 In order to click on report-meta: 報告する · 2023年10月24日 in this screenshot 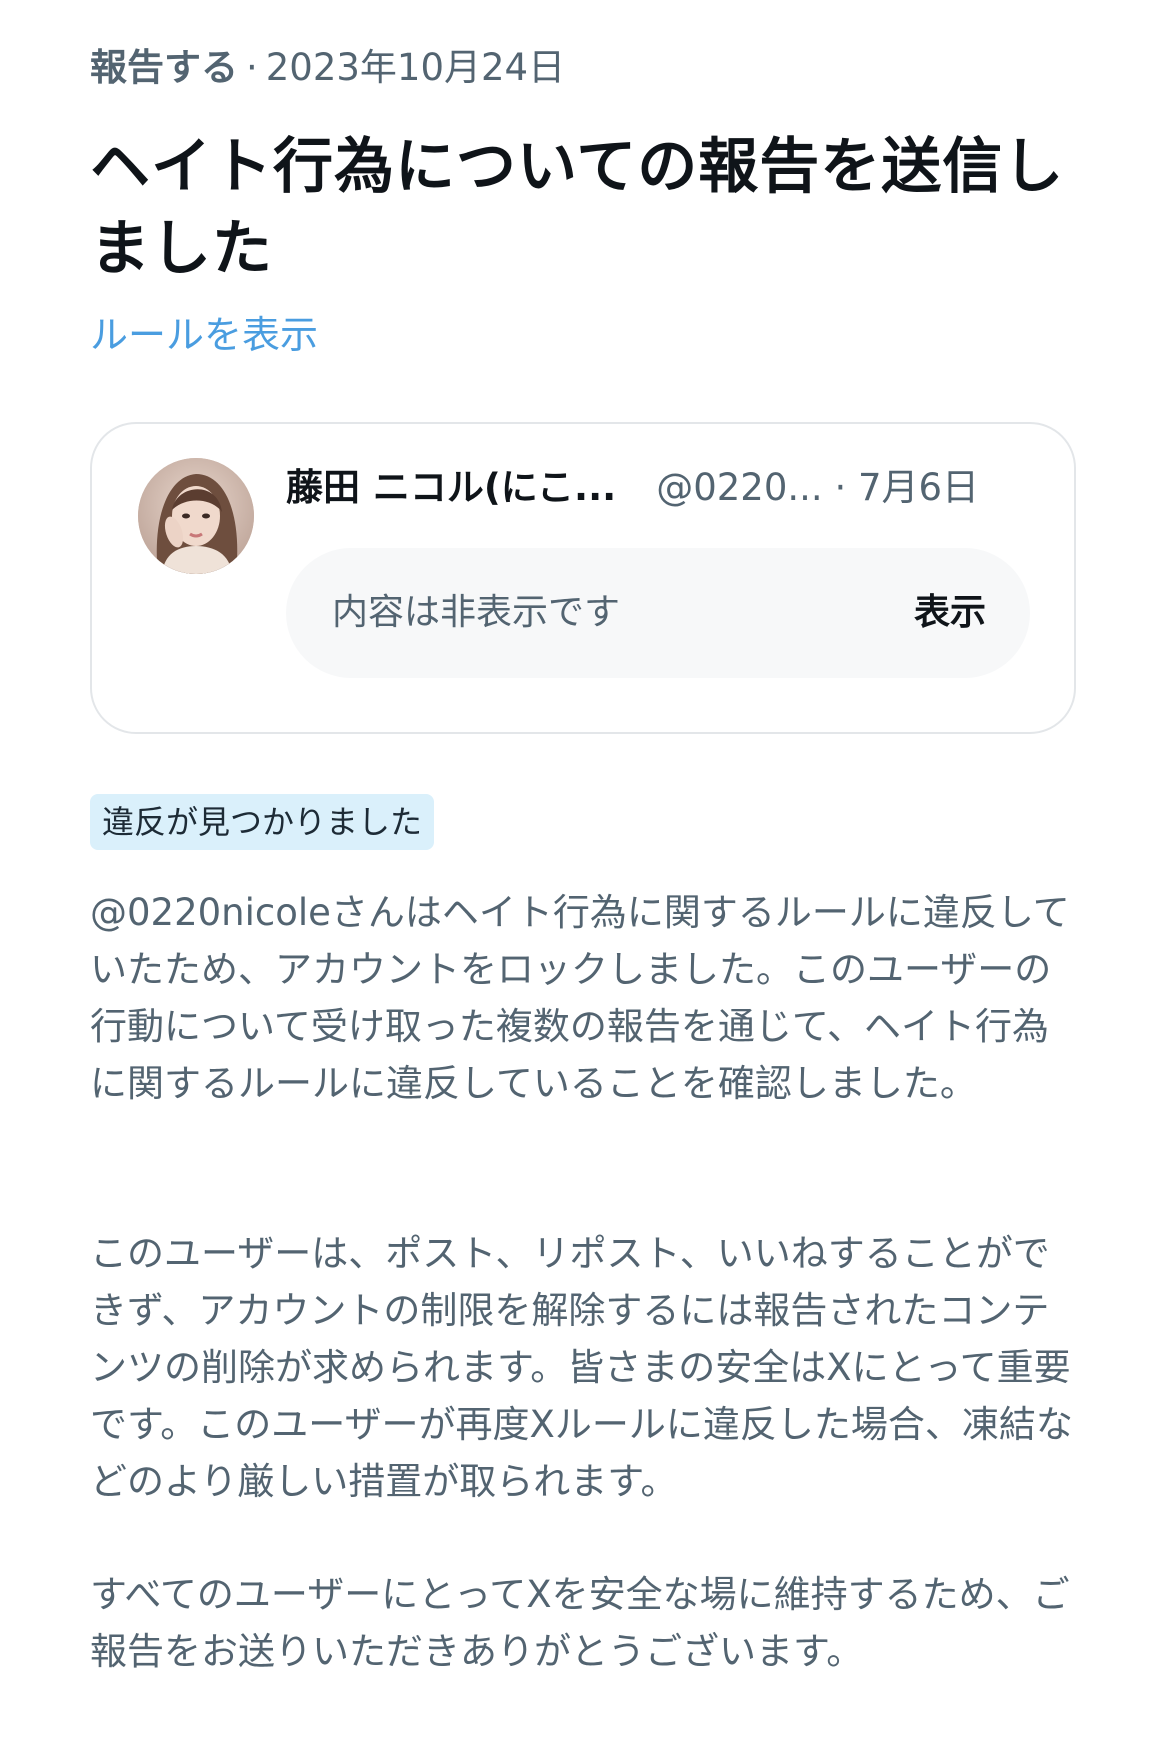, I will do `click(327, 68)`.